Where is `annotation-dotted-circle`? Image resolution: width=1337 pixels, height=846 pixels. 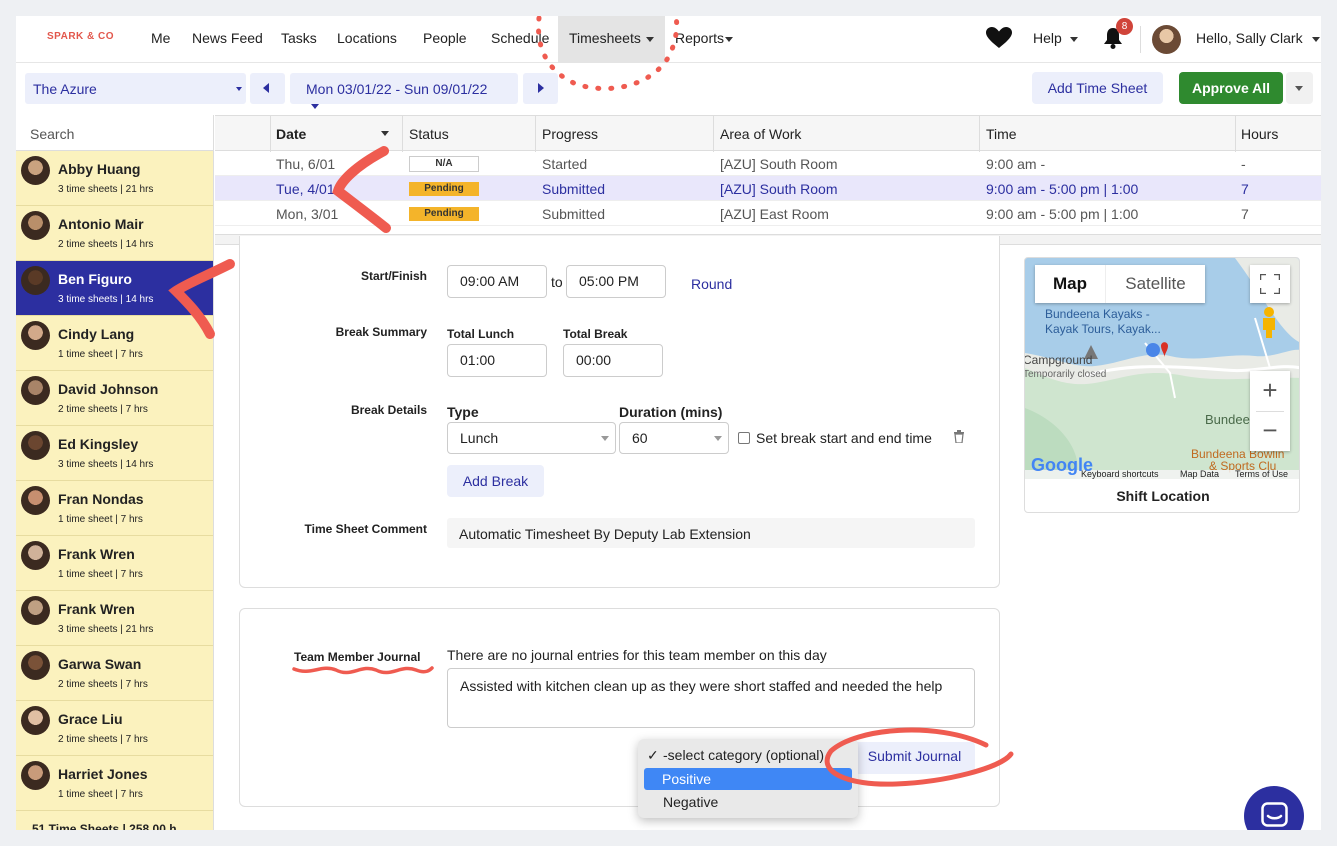
annotation-dotted-circle is located at coordinates (607, 54).